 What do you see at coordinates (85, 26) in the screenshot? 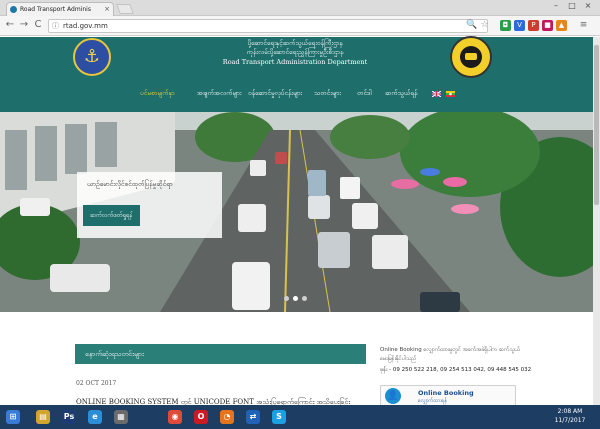
I see `url-text: rtad.gov.mm` at bounding box center [85, 26].